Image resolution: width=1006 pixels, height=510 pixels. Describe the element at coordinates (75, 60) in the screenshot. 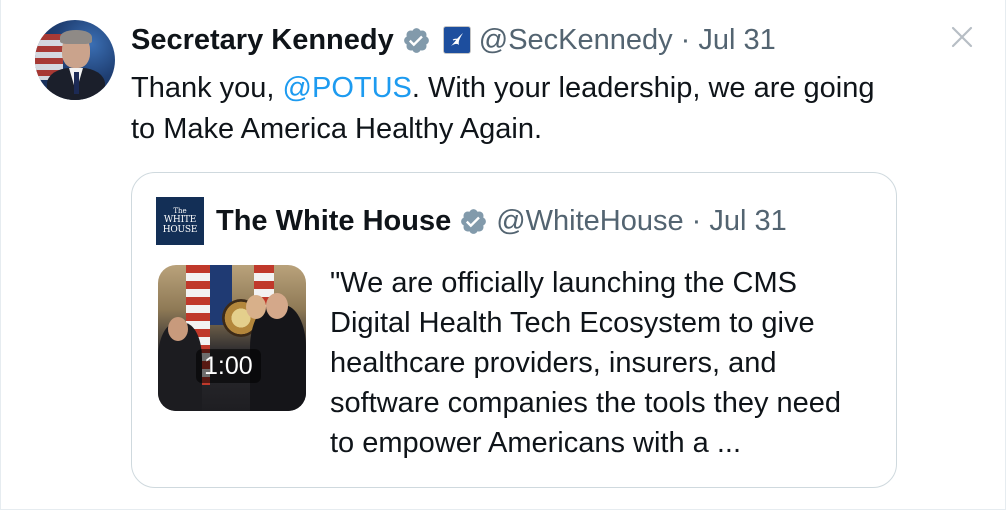

I see `author-avatar` at that location.